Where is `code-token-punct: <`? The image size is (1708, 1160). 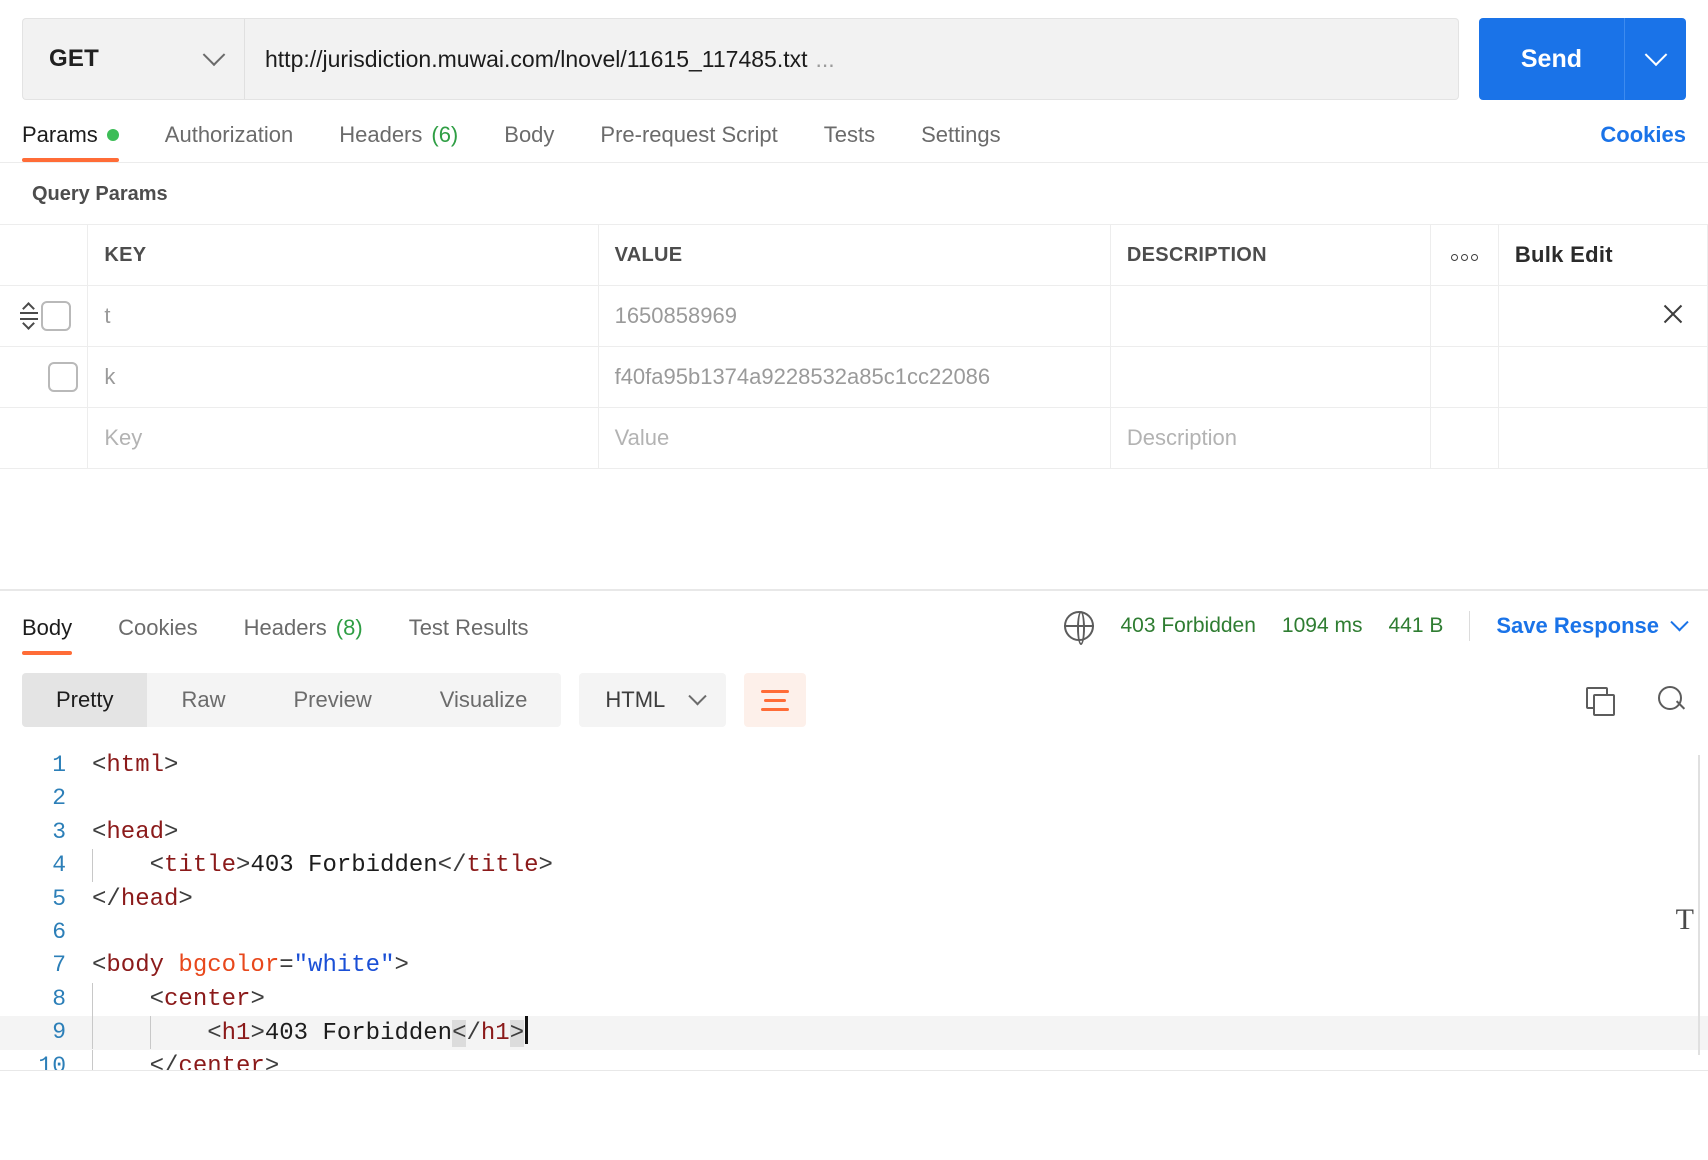
code-token-punct: < is located at coordinates (214, 1033).